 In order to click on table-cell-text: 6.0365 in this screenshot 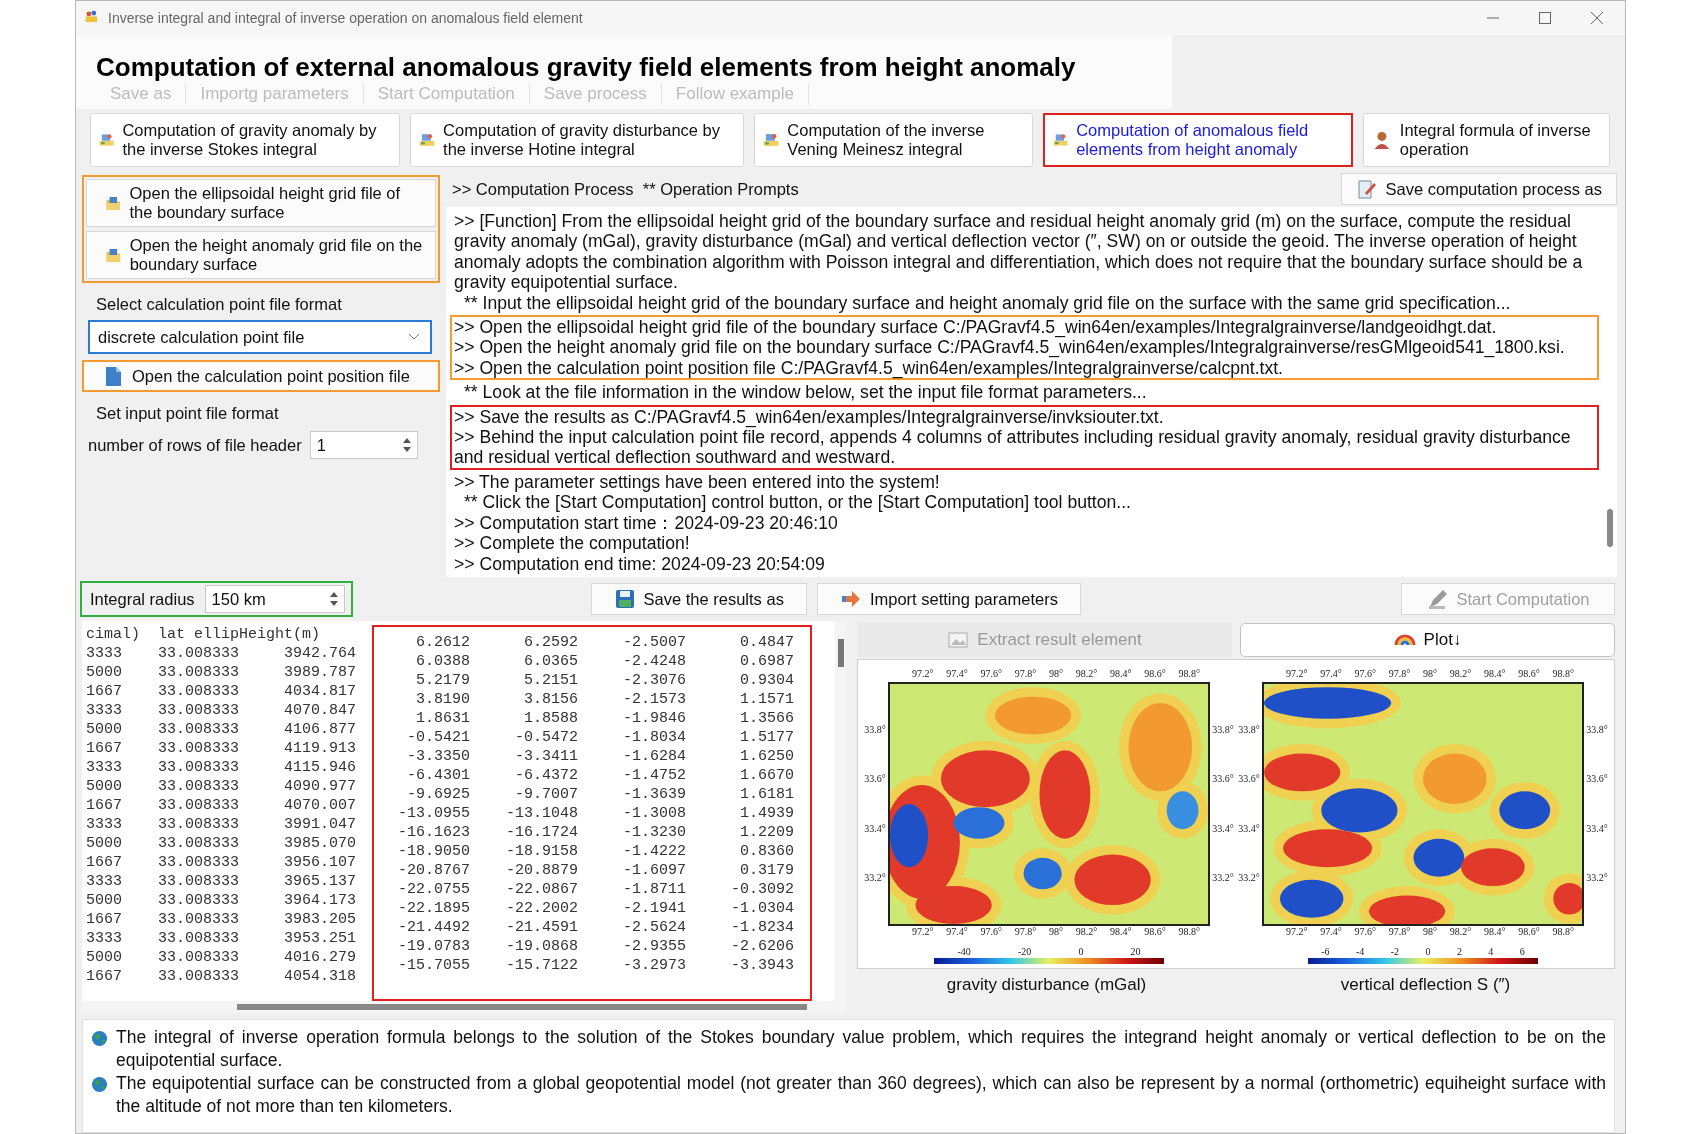, I will do `click(550, 661)`.